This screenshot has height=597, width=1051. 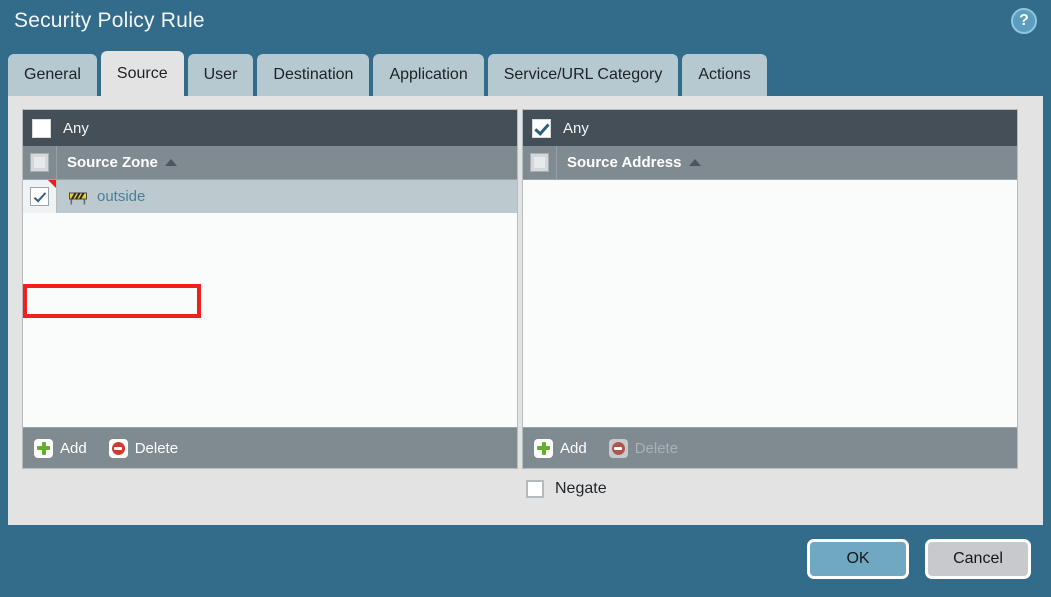 What do you see at coordinates (573, 448) in the screenshot?
I see `source-address-add-label: Add` at bounding box center [573, 448].